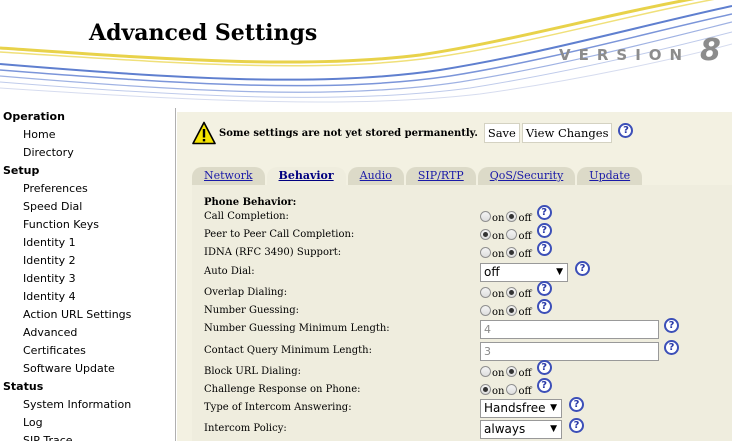 The width and height of the screenshot is (732, 441). What do you see at coordinates (710, 50) in the screenshot?
I see `version-number: 8` at bounding box center [710, 50].